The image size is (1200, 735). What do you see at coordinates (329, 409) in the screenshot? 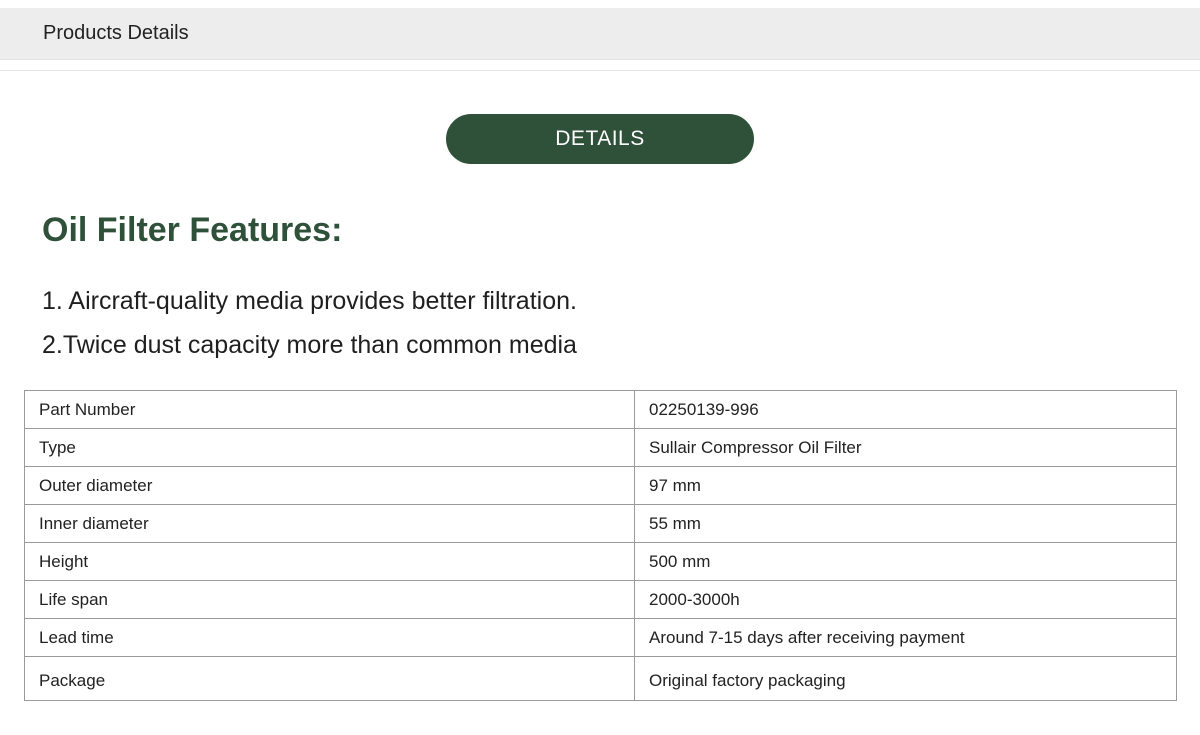
I see `spec-label: Part Number` at bounding box center [329, 409].